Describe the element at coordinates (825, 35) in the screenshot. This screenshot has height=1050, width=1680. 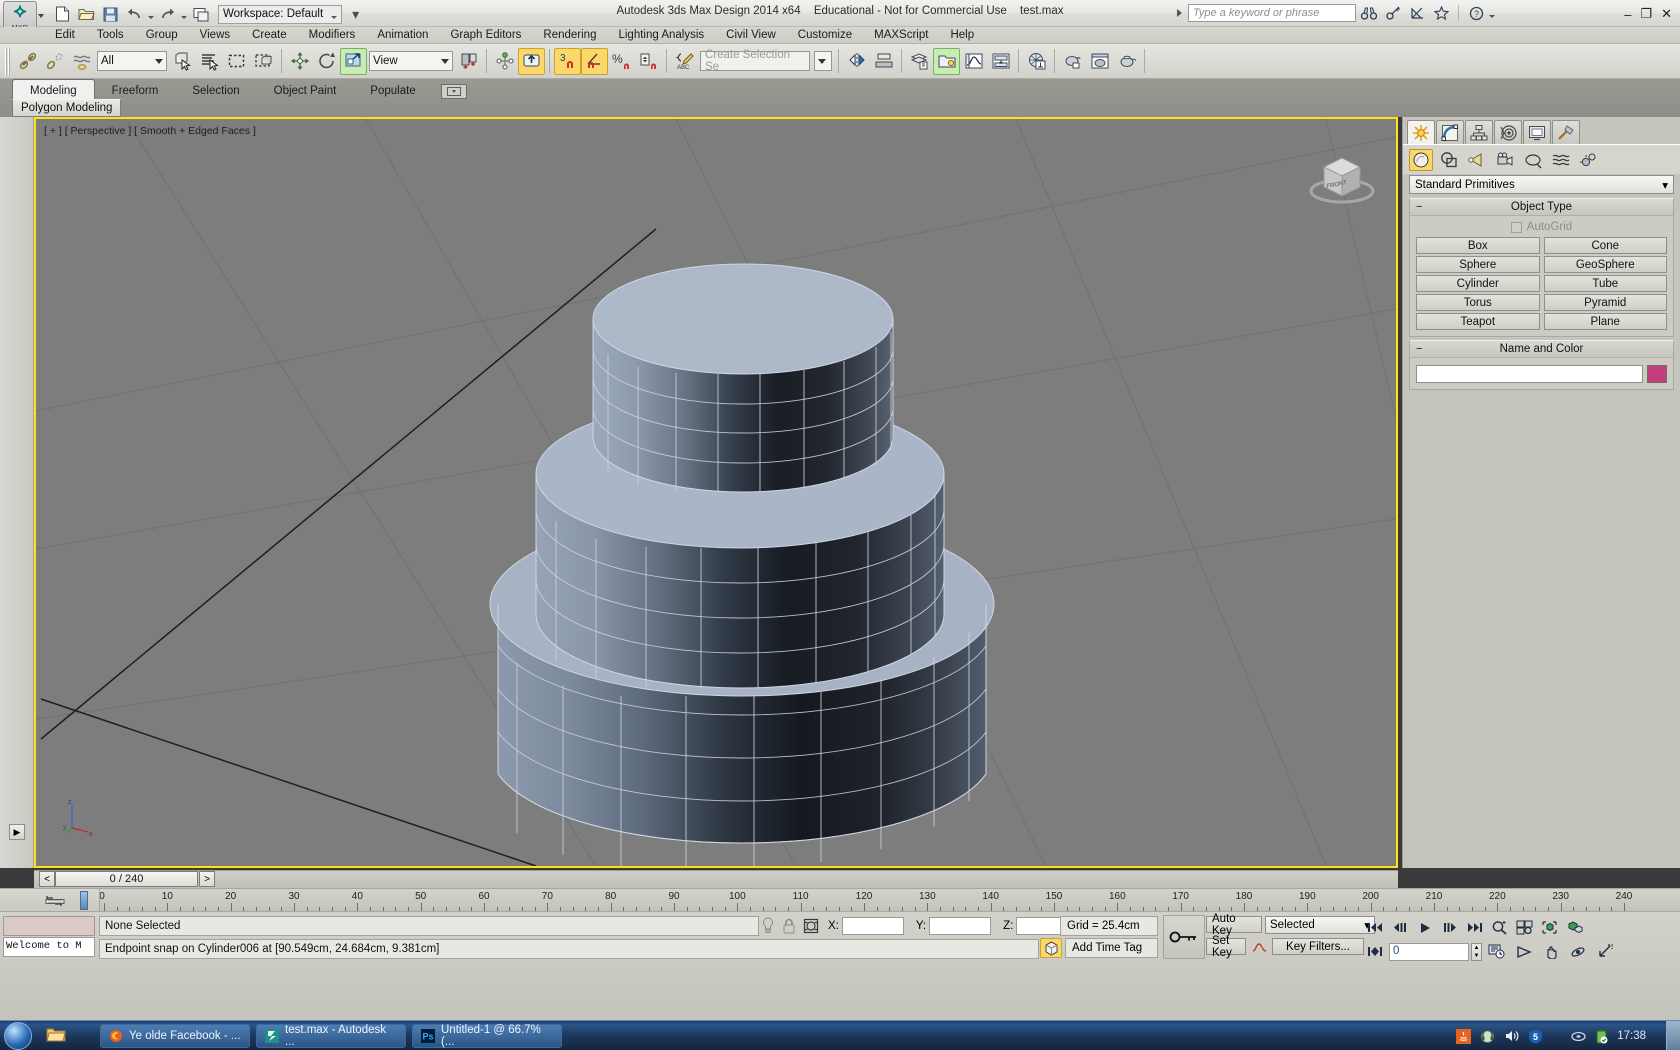
I see `menu-item-customize: Customize` at that location.